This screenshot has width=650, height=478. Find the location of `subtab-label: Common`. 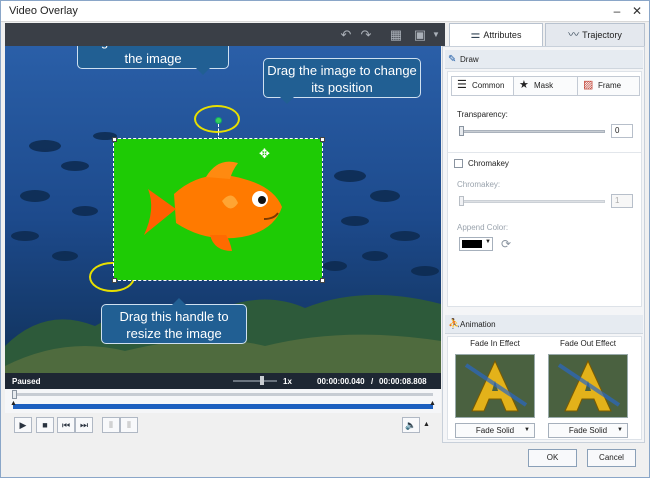

subtab-label: Common is located at coordinates (488, 85).